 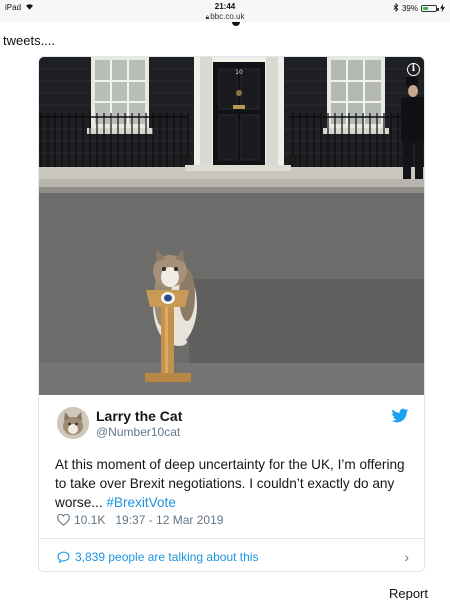 What do you see at coordinates (225, 6) in the screenshot?
I see `clock: 21:44` at bounding box center [225, 6].